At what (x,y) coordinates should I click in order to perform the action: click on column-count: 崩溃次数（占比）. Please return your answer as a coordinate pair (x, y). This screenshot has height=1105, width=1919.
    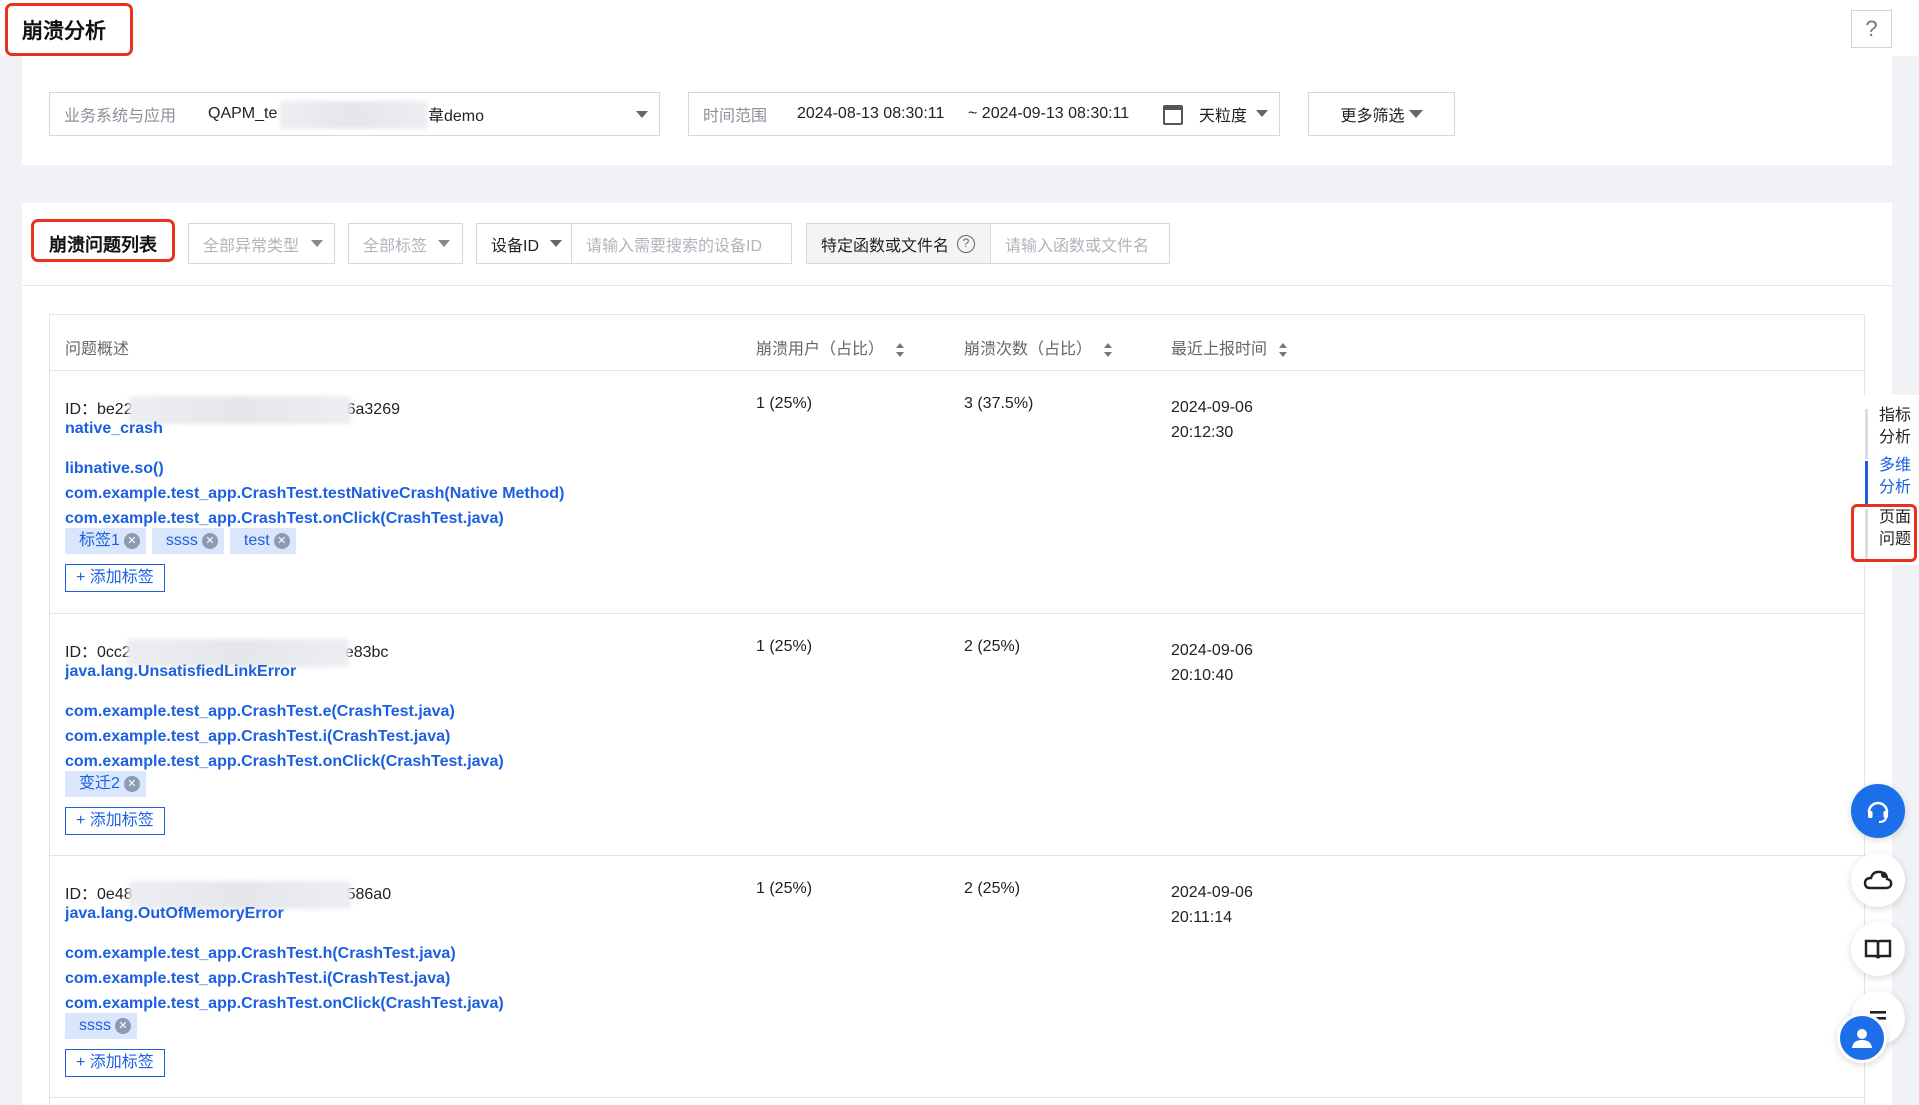
    Looking at the image, I should click on (1038, 347).